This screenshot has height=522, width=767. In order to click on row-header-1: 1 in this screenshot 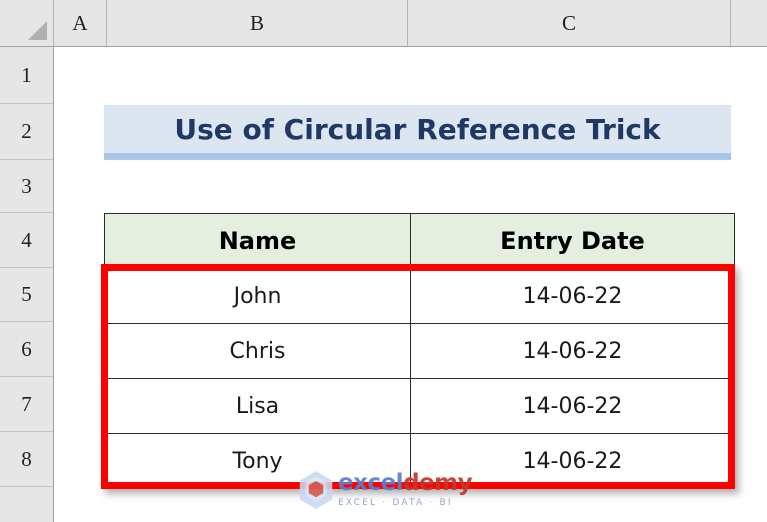, I will do `click(26, 75)`.